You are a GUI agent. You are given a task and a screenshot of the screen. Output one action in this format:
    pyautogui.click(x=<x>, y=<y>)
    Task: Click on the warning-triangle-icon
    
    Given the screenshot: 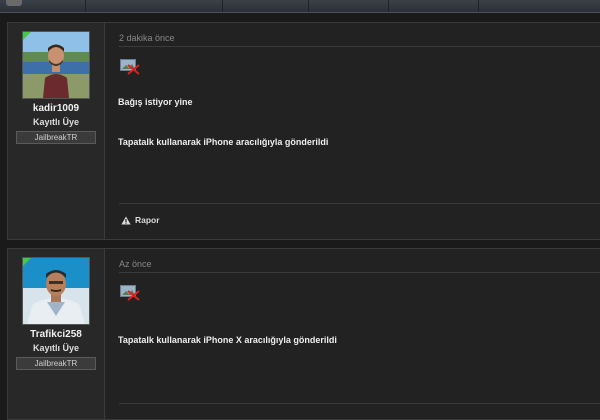 What is the action you would take?
    pyautogui.click(x=126, y=220)
    